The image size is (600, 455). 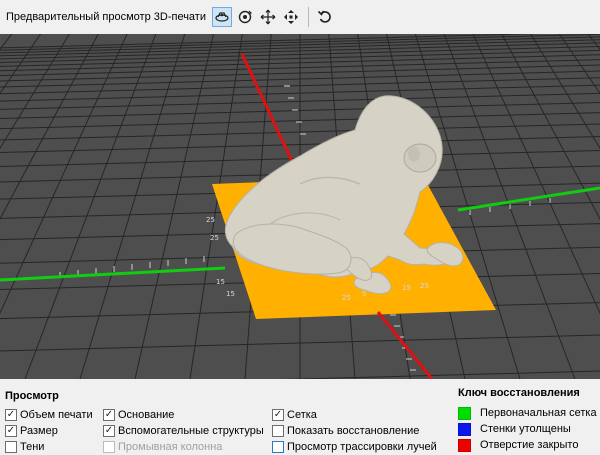 I want to click on x-axis-line-right, so click(x=528, y=199).